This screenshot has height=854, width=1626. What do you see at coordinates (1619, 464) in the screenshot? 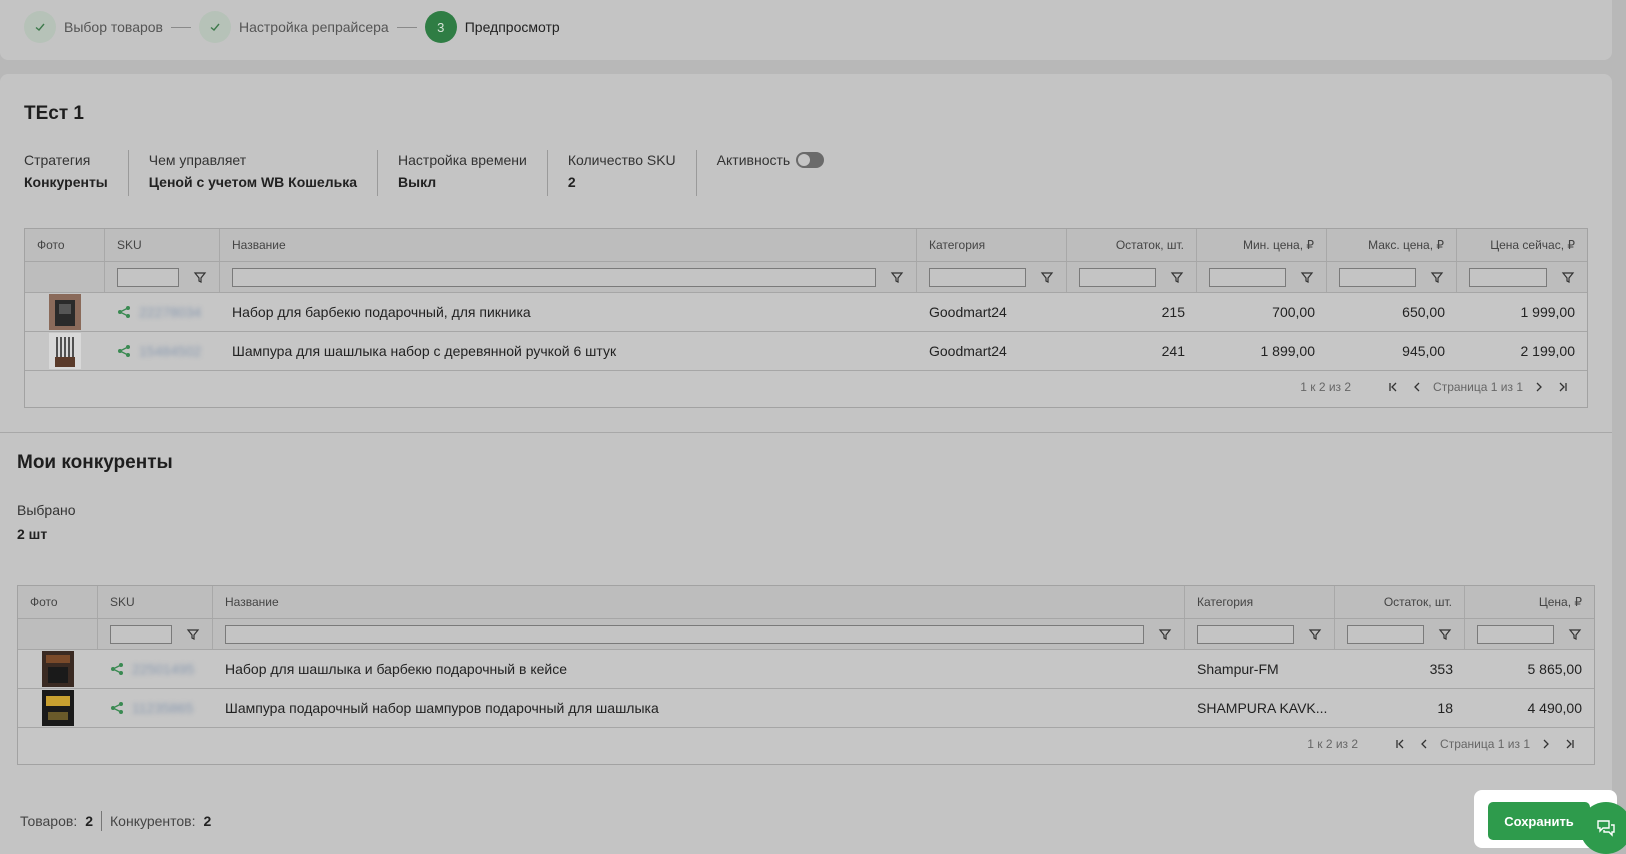
I see `scrollbar` at bounding box center [1619, 464].